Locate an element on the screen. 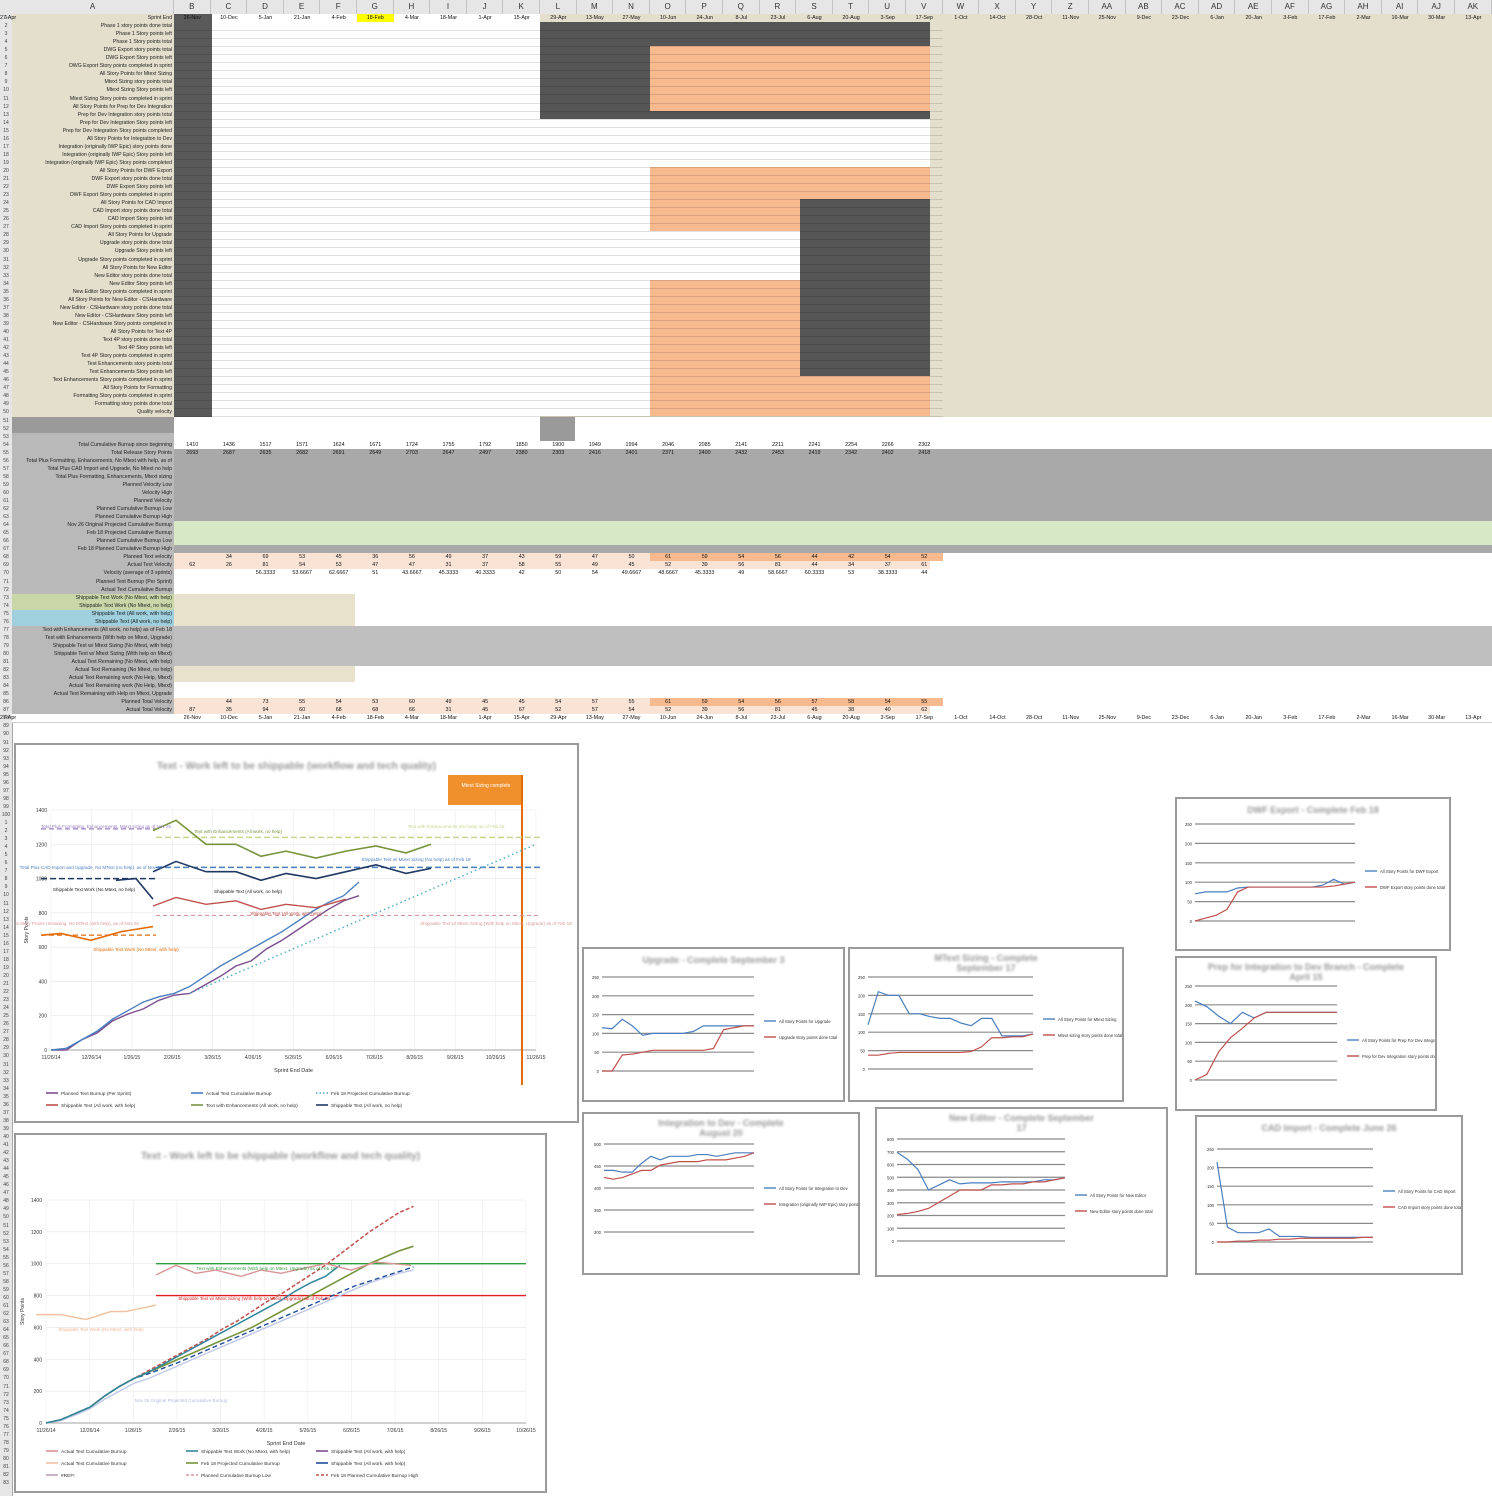  value-cell: 2380 is located at coordinates (521, 453).